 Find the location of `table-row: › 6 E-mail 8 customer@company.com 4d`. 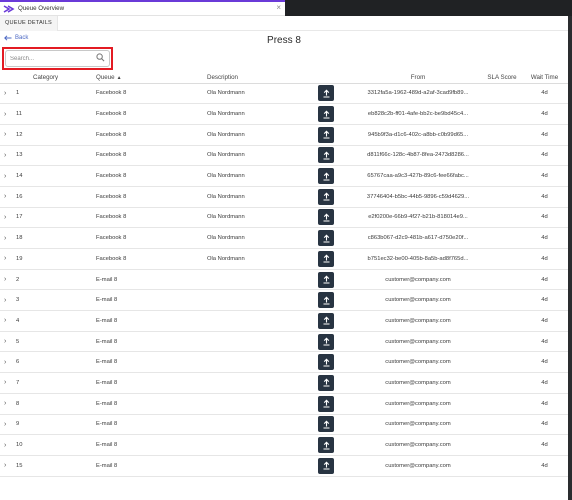

table-row: › 6 E-mail 8 customer@company.com 4d is located at coordinates (284, 362).